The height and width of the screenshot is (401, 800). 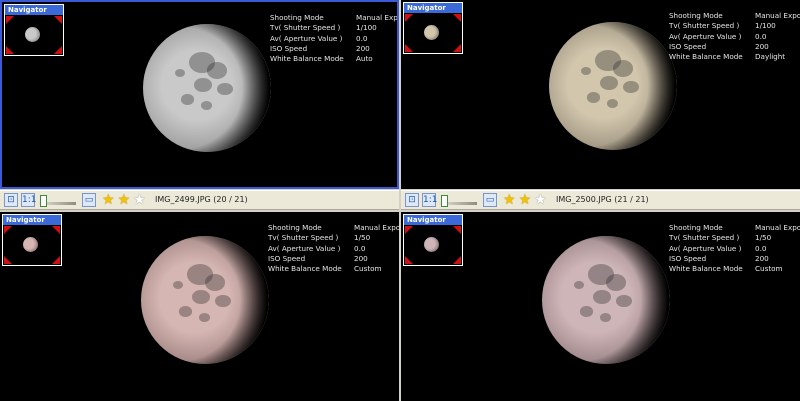 What do you see at coordinates (770, 57) in the screenshot?
I see `exif-value-wb: Daylight` at bounding box center [770, 57].